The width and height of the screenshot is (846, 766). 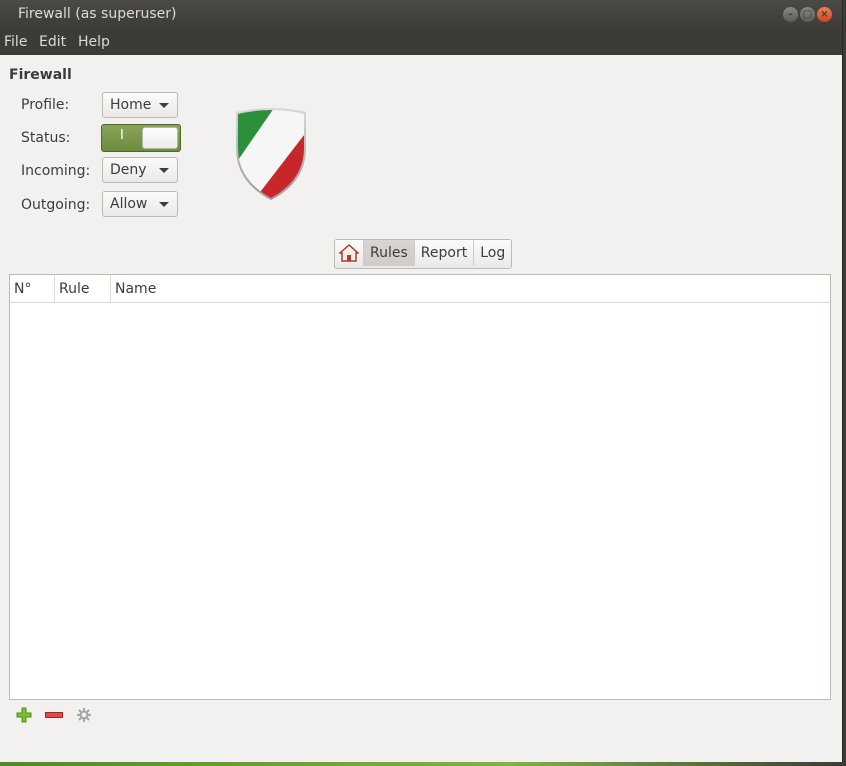 What do you see at coordinates (492, 253) in the screenshot?
I see `tab-log: Log` at bounding box center [492, 253].